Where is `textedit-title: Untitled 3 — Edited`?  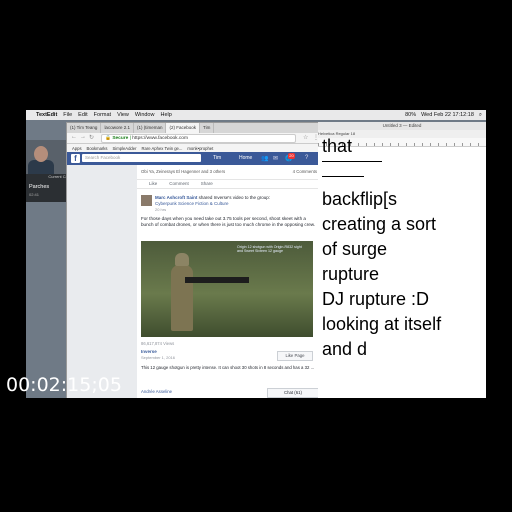 textedit-title: Untitled 3 — Edited is located at coordinates (402, 126).